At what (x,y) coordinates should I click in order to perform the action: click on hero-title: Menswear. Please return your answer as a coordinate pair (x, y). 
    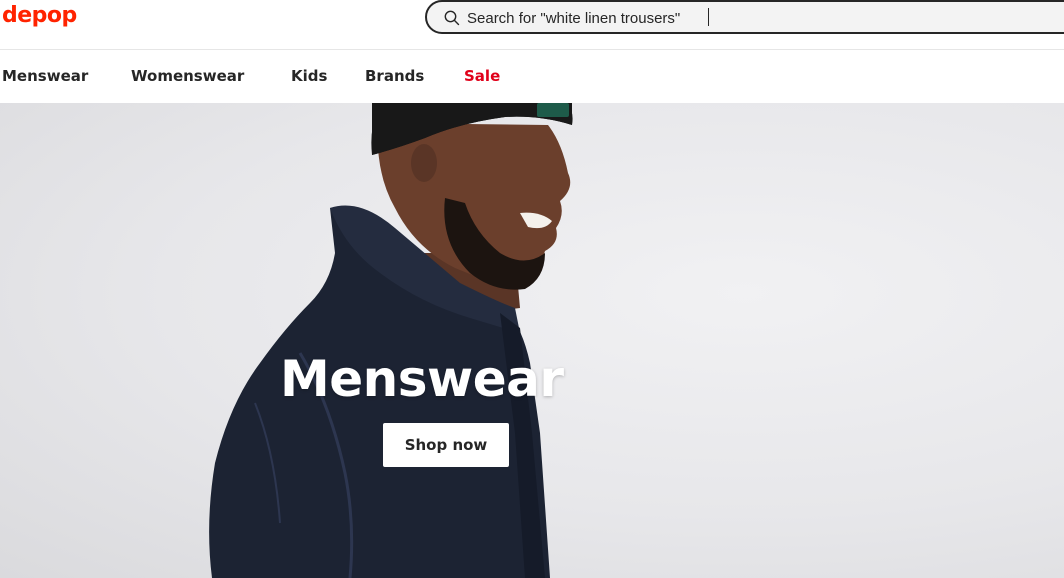
    Looking at the image, I should click on (422, 379).